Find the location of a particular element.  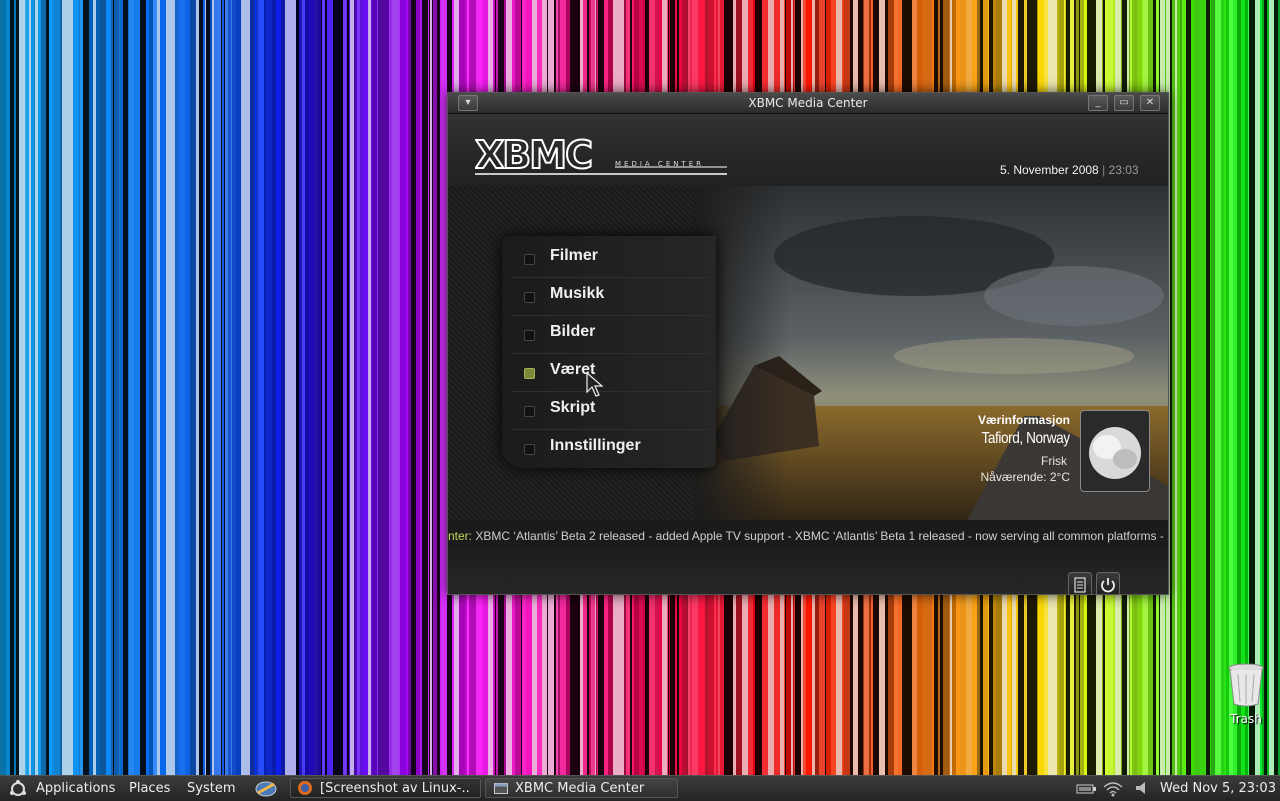

window-titlebar: ▾ XBMC Media Center _ ▭ ✕ is located at coordinates (808, 103).